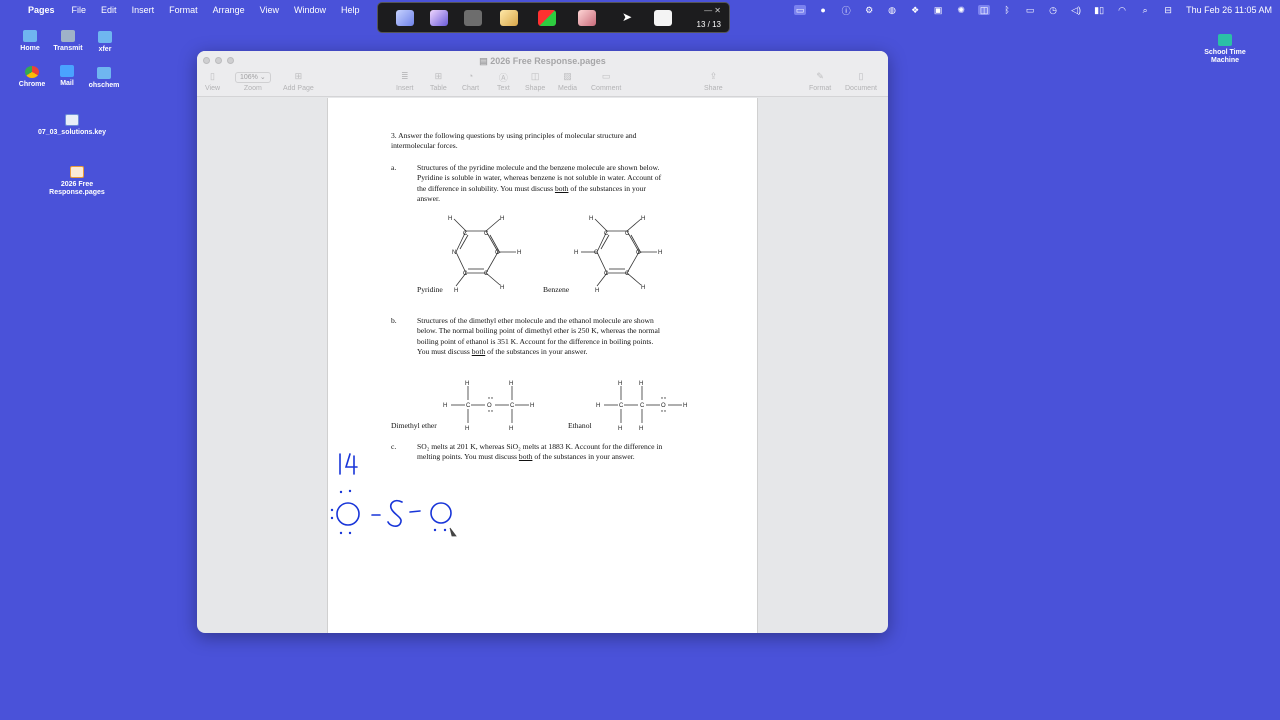  I want to click on toolbar-view: ▯ View, so click(212, 81).